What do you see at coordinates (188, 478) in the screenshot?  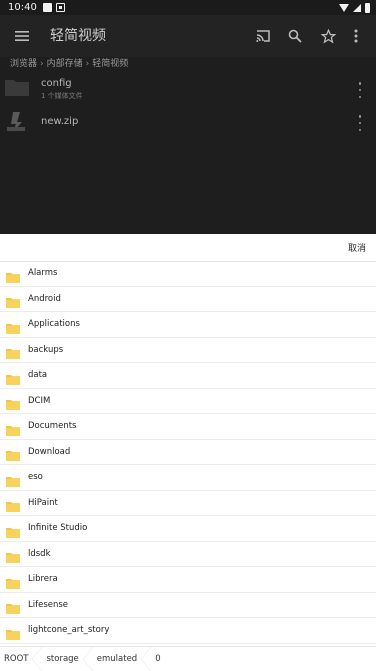 I see `folder-list-item: eso` at bounding box center [188, 478].